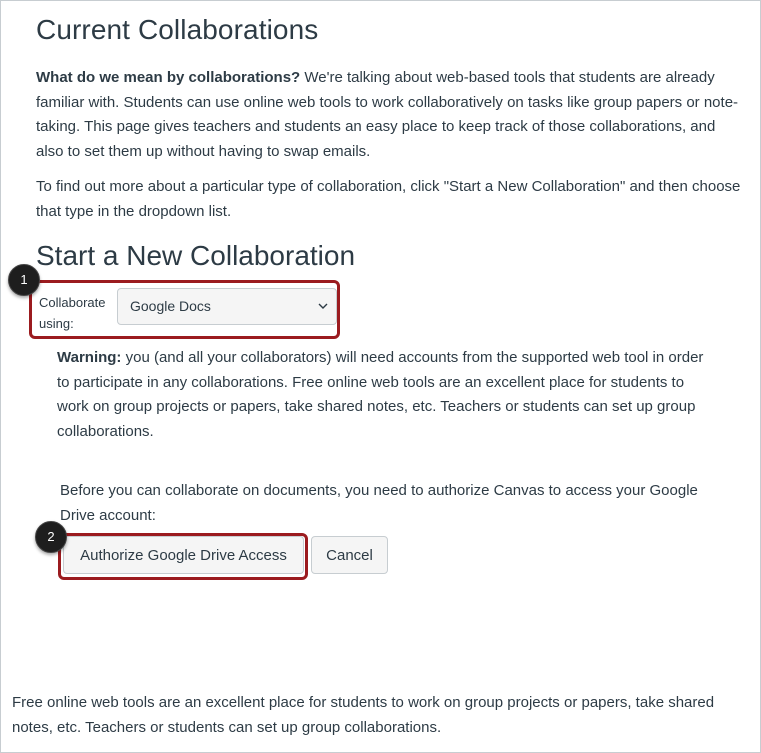 This screenshot has height=753, width=761. What do you see at coordinates (51, 537) in the screenshot?
I see `callout-badge-2: 2` at bounding box center [51, 537].